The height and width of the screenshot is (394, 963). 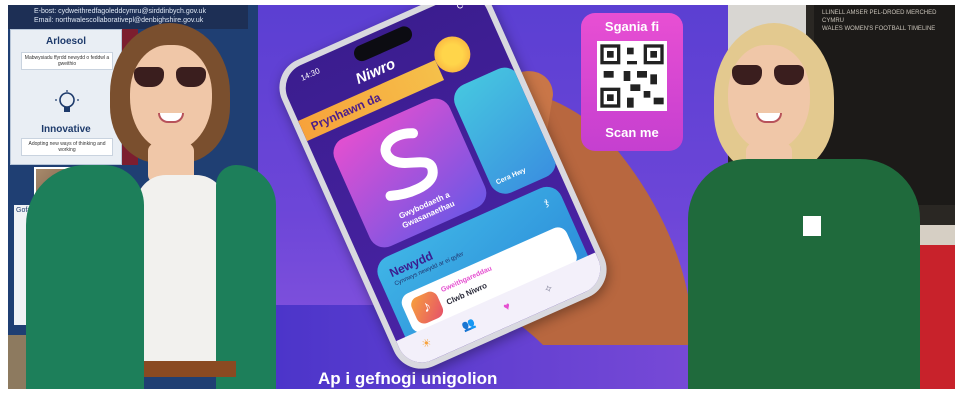 What do you see at coordinates (426, 344) in the screenshot?
I see `sun-tab-icon: ☀` at bounding box center [426, 344].